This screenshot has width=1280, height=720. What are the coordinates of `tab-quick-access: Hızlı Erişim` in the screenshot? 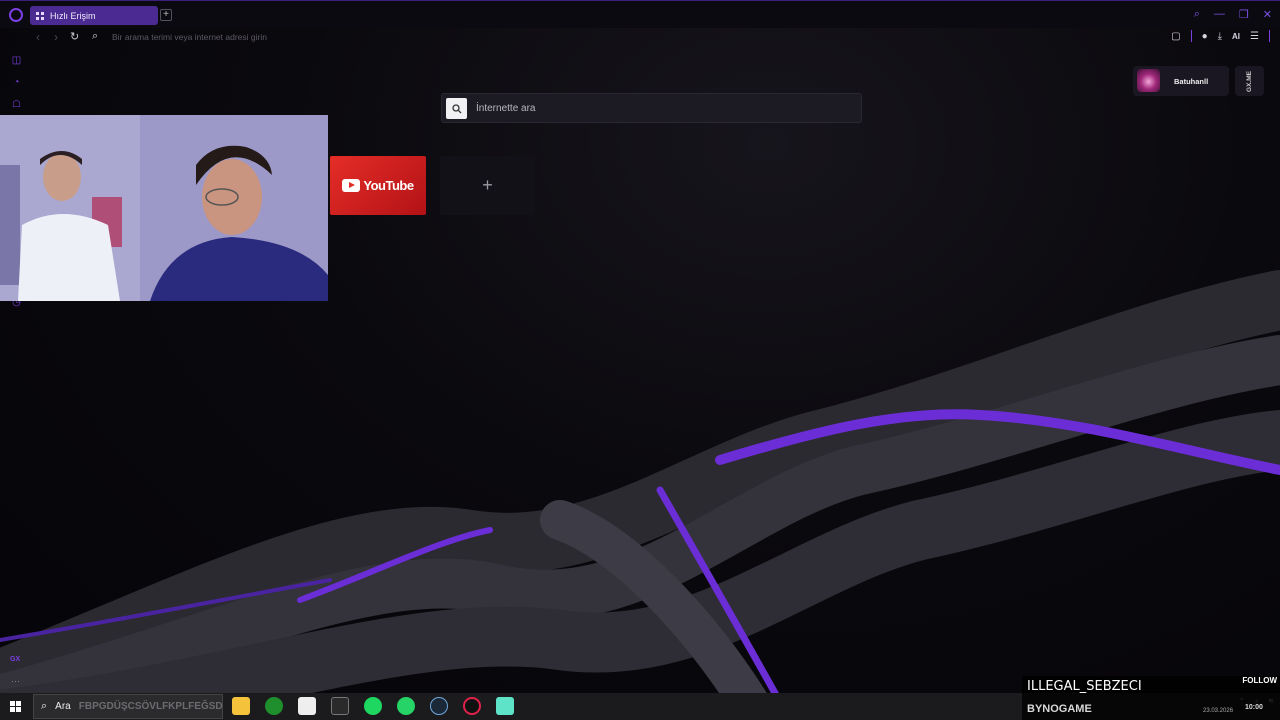 It's located at (94, 15).